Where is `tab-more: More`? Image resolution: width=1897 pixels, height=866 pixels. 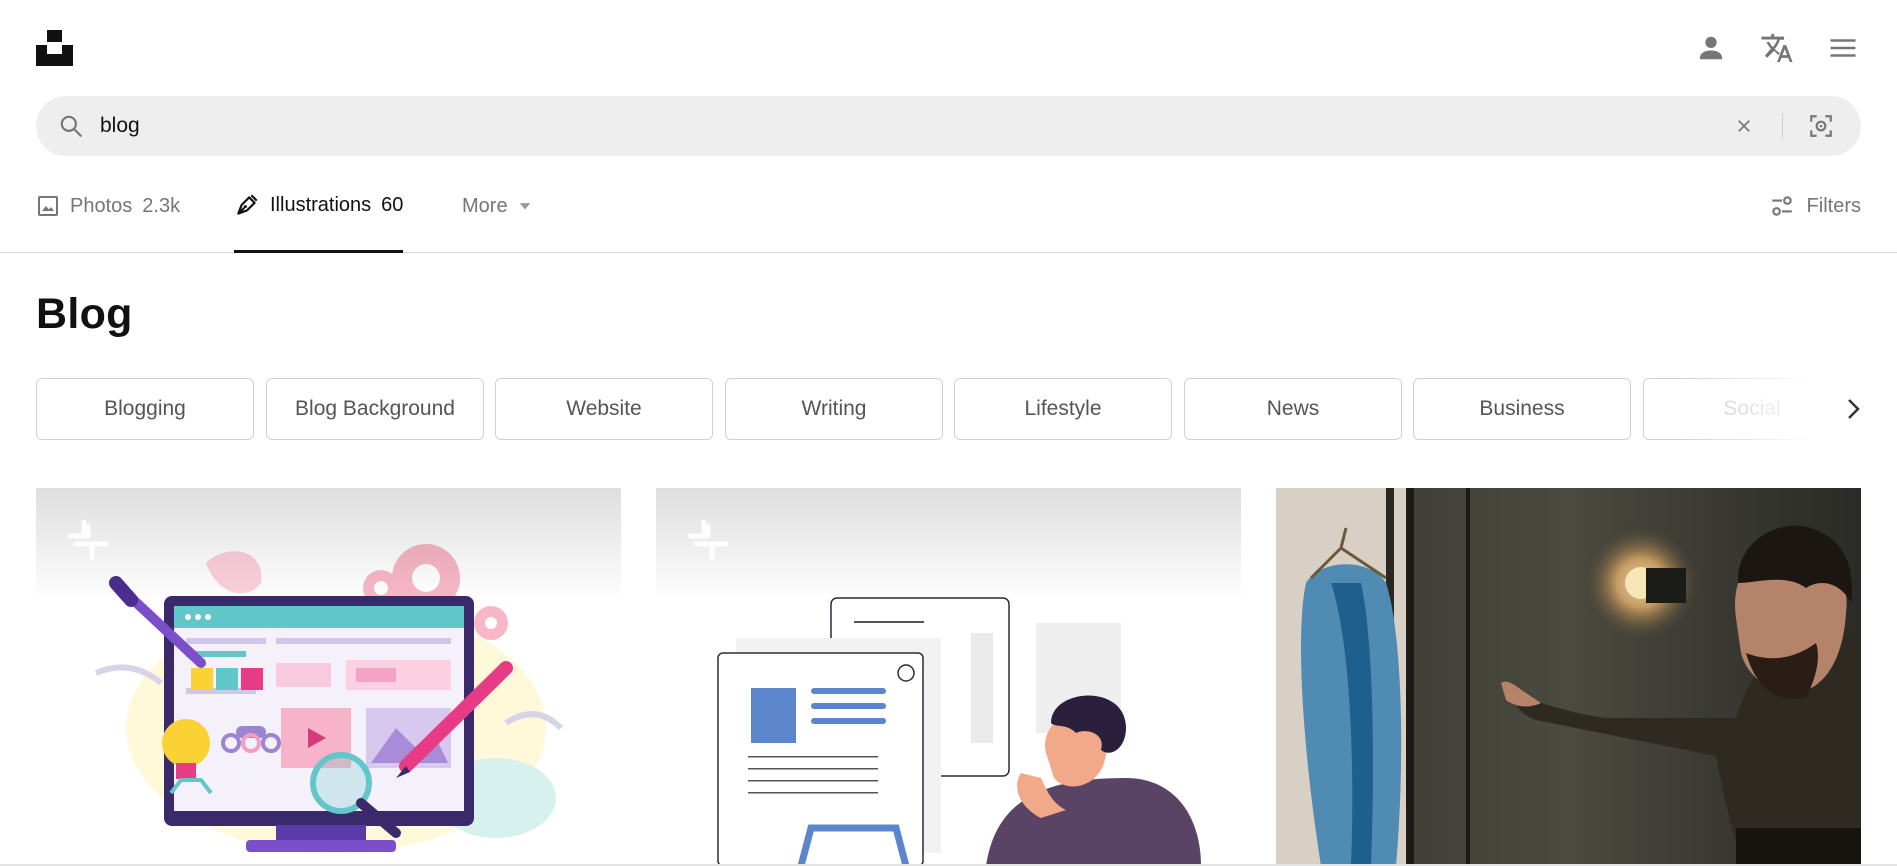
tab-more: More is located at coordinates (497, 216).